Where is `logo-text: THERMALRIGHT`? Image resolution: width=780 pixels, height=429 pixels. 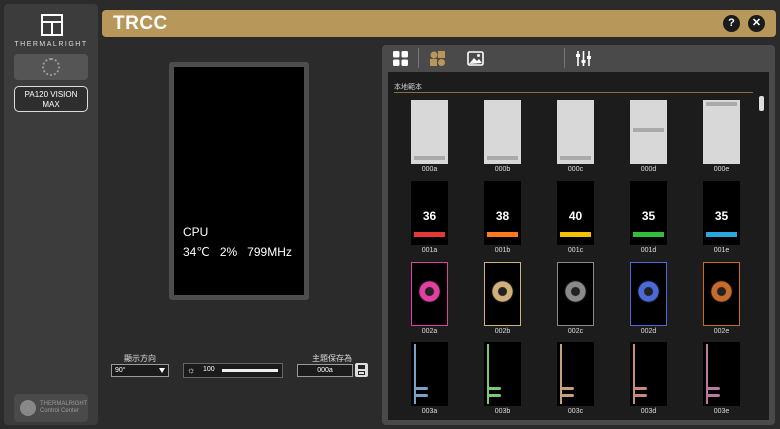 logo-text: THERMALRIGHT is located at coordinates (51, 44).